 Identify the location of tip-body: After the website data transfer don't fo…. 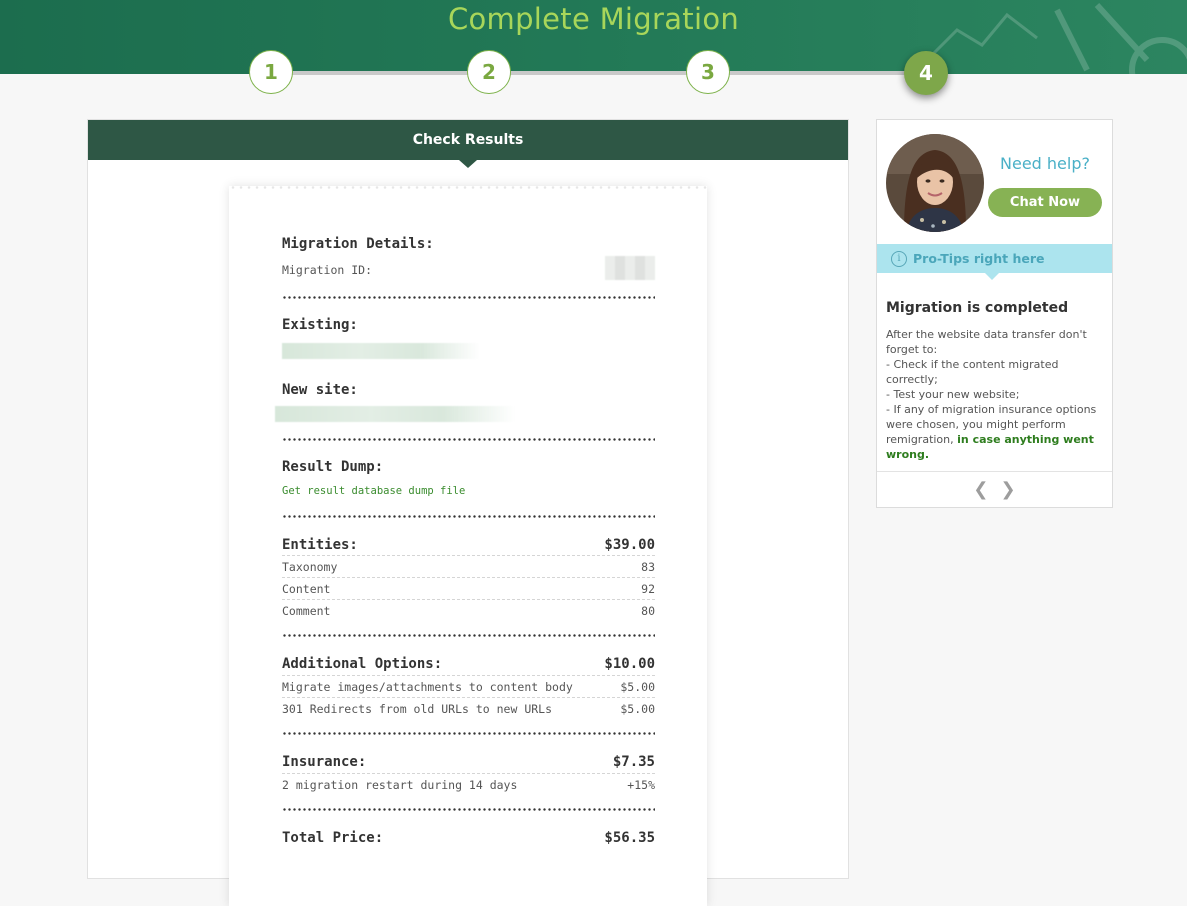
(993, 394).